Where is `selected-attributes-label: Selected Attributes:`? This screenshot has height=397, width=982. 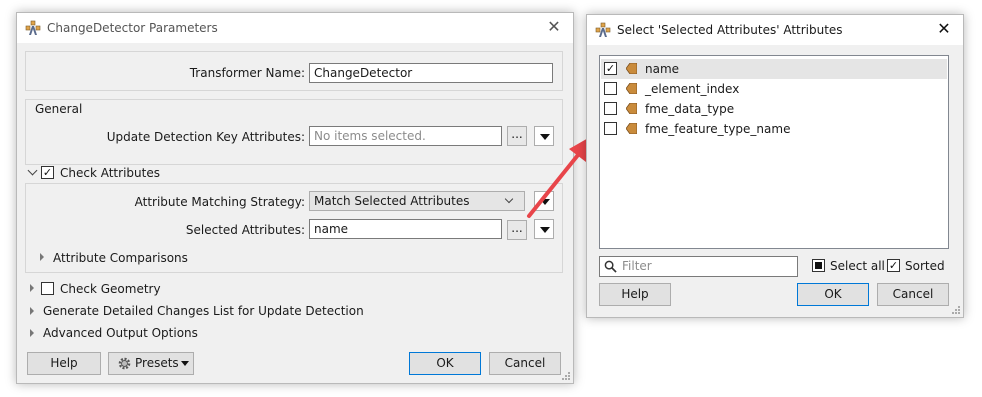
selected-attributes-label: Selected Attributes: is located at coordinates (245, 230).